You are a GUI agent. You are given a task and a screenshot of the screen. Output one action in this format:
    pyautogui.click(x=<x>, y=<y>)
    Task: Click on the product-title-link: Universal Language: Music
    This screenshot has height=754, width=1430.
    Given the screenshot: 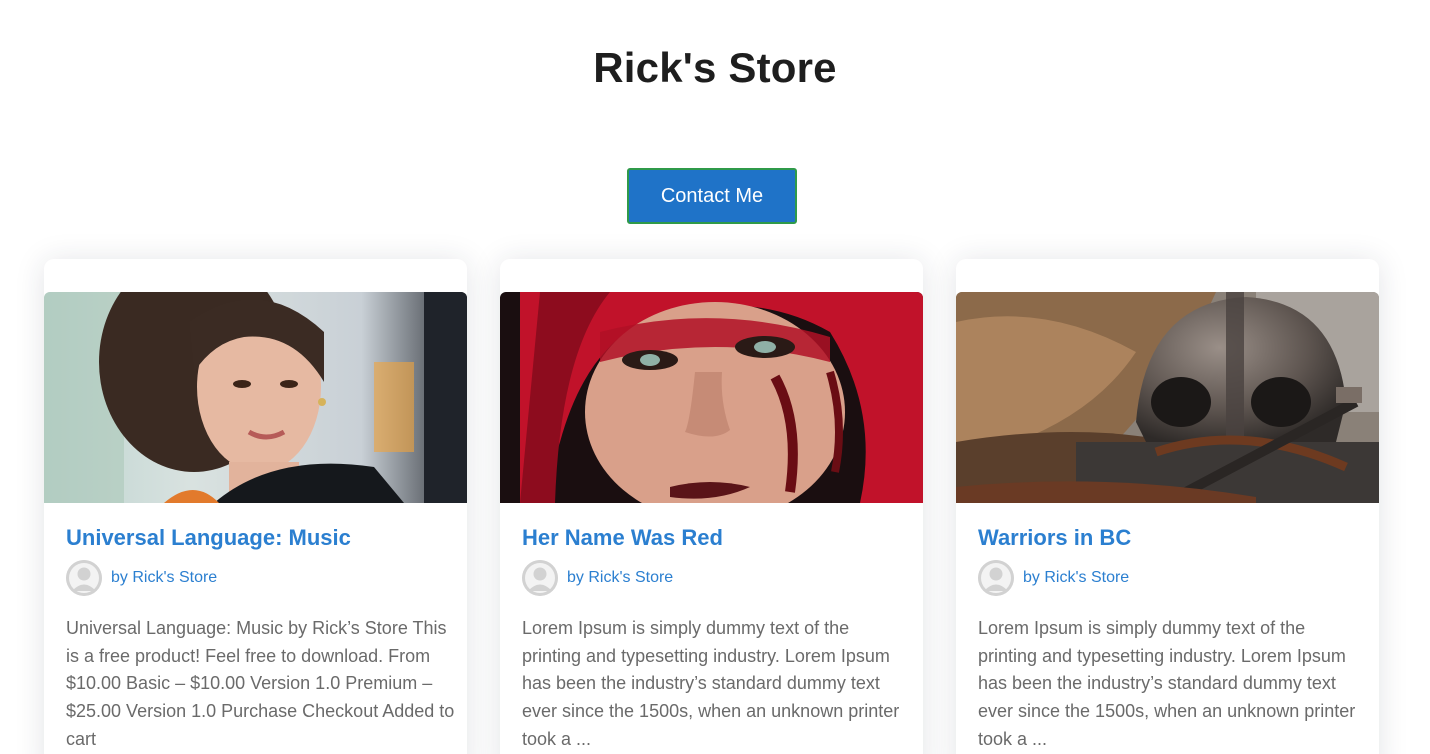 What is the action you would take?
    pyautogui.click(x=208, y=538)
    